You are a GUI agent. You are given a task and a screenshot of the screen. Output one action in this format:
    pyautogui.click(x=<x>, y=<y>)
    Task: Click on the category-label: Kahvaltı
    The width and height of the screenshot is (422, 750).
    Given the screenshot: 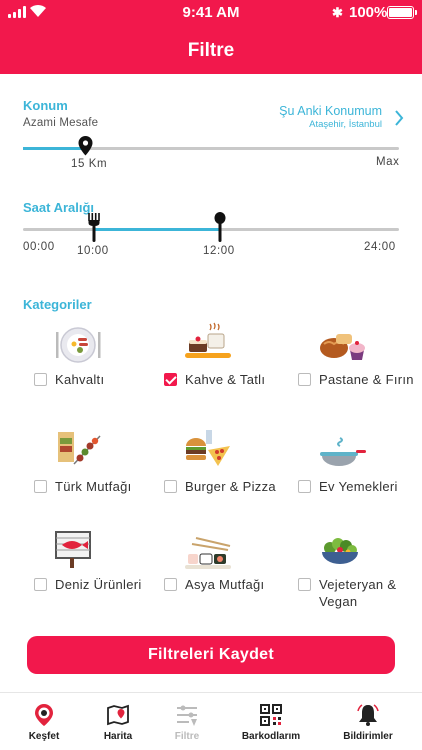 What is the action you would take?
    pyautogui.click(x=80, y=379)
    